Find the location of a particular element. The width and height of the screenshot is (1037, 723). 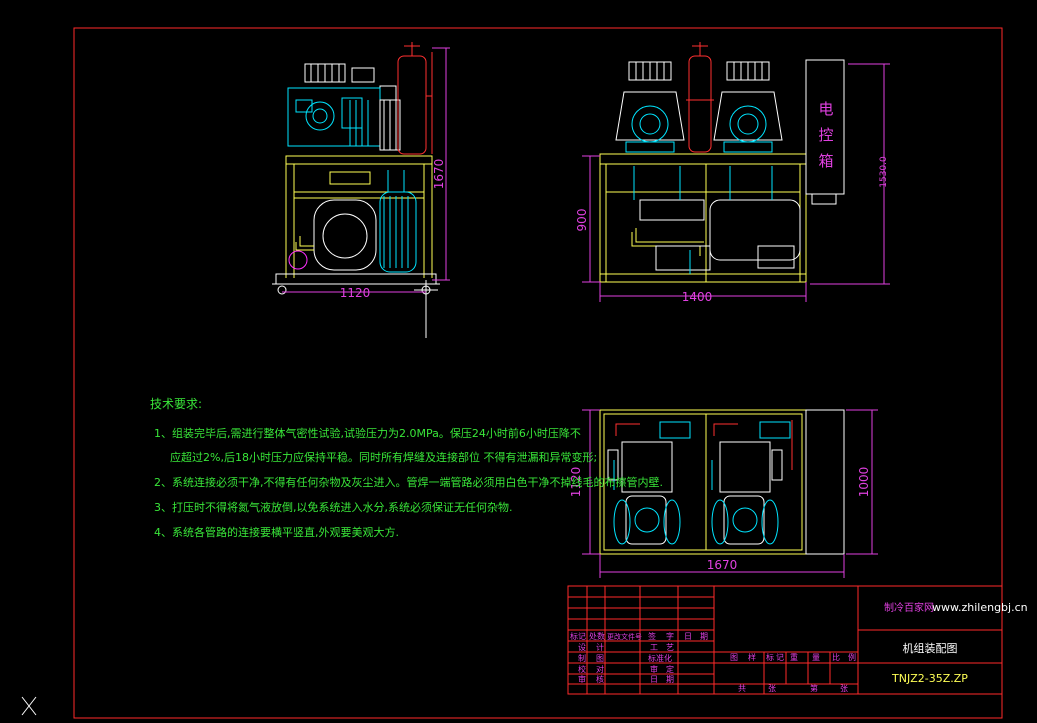

tb-r1-c2: 处数 is located at coordinates (597, 636).